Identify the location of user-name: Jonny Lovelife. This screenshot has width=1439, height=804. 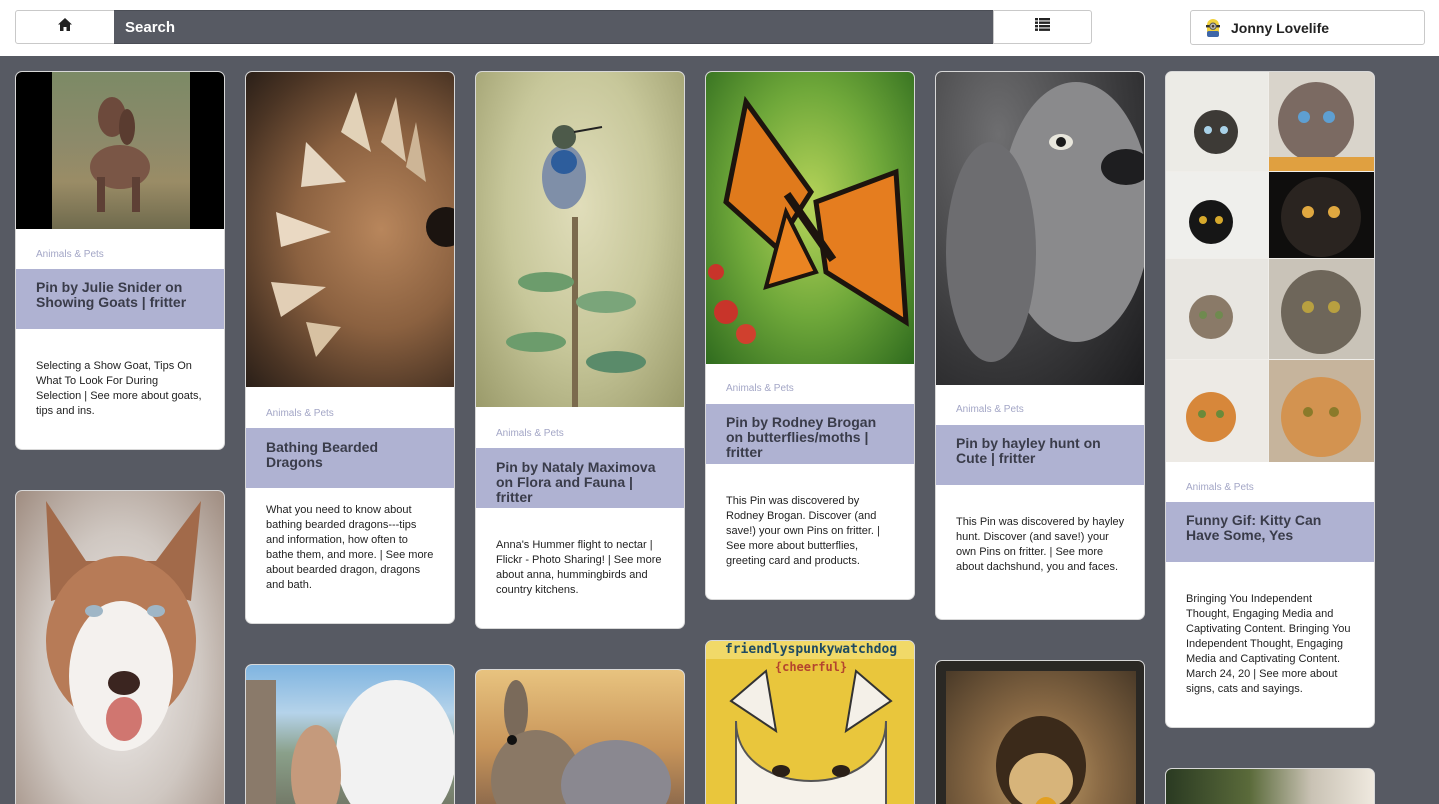
(1280, 27).